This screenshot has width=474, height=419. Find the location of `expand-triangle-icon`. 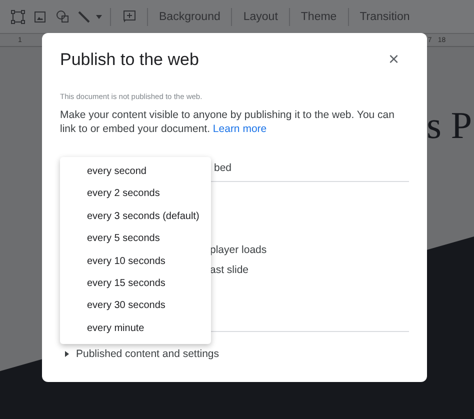

expand-triangle-icon is located at coordinates (67, 354).